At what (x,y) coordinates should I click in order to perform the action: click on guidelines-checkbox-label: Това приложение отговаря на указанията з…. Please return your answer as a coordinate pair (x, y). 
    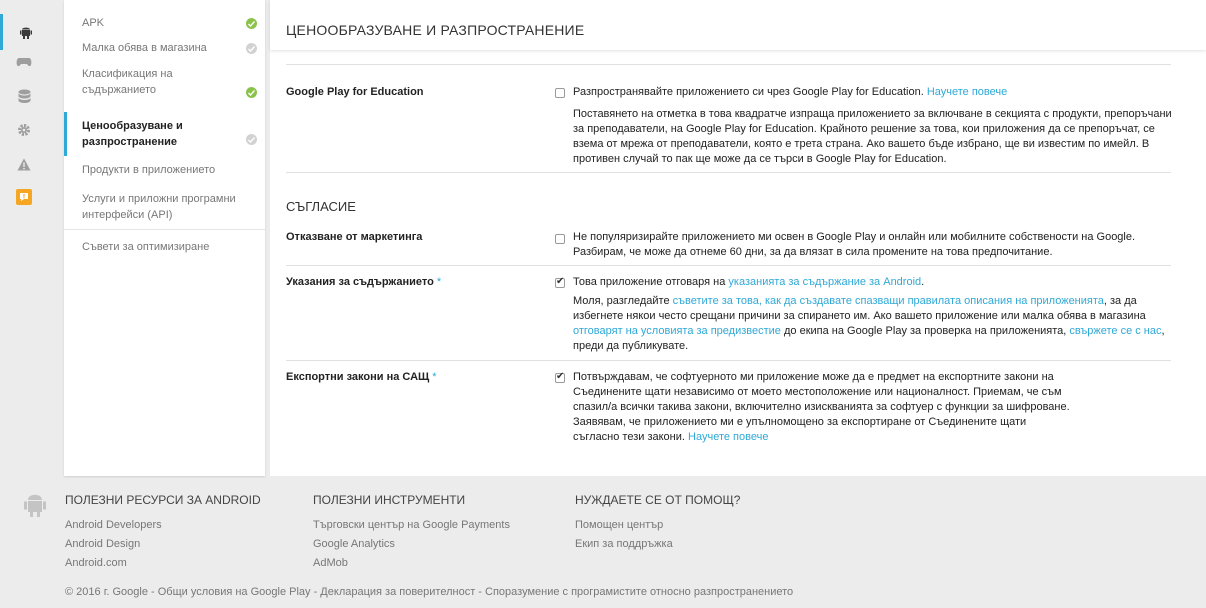
    Looking at the image, I should click on (873, 282).